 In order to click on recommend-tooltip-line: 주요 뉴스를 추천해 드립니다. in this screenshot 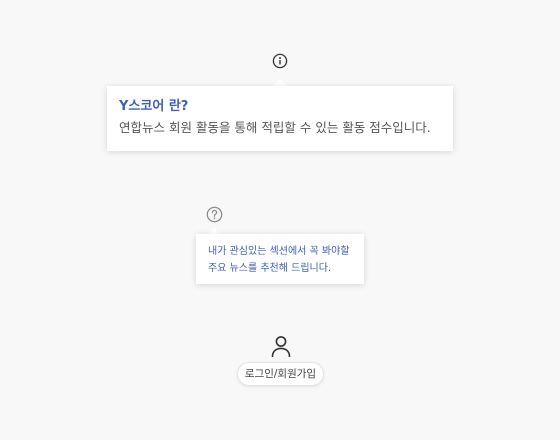, I will do `click(270, 268)`.